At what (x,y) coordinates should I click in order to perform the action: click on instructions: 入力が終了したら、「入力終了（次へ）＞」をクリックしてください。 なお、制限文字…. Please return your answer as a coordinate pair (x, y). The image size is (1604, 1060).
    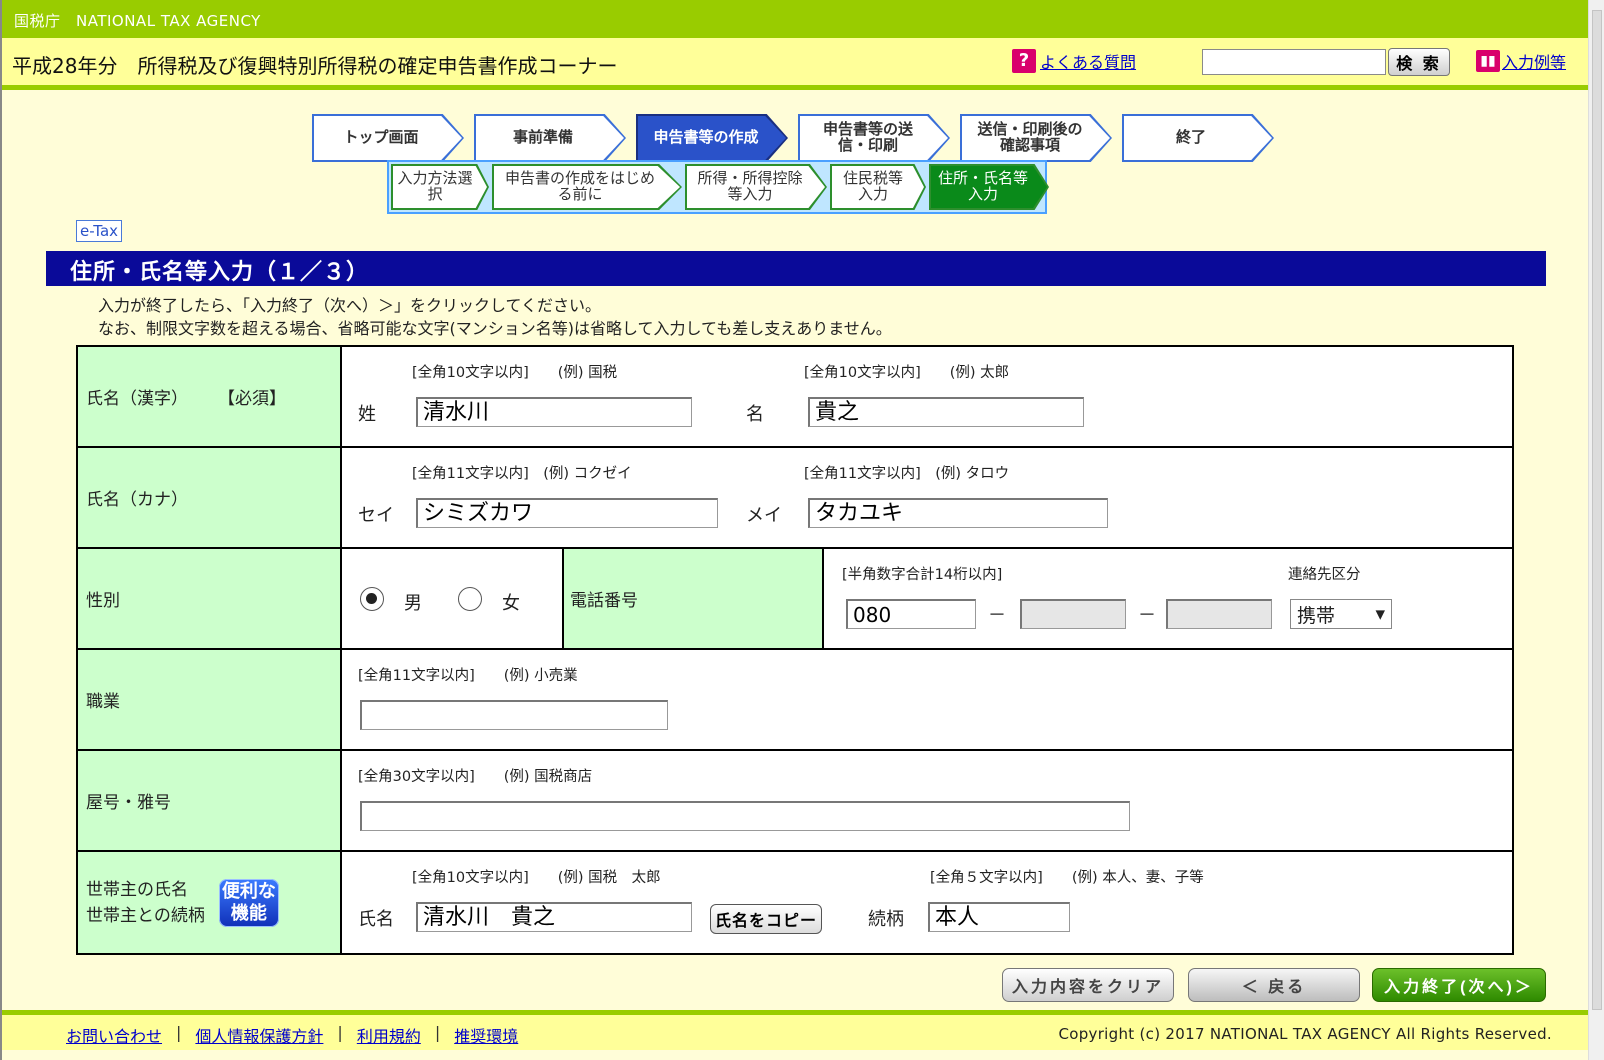
    Looking at the image, I should click on (495, 317).